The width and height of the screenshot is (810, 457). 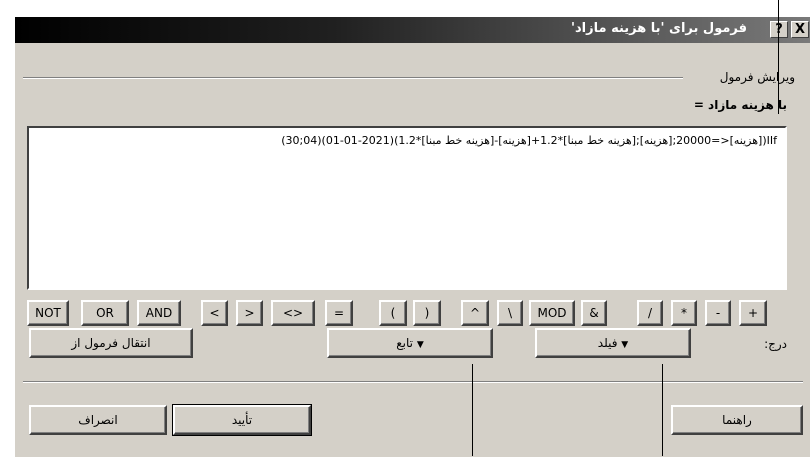 What do you see at coordinates (718, 313) in the screenshot?
I see `minus-button: -` at bounding box center [718, 313].